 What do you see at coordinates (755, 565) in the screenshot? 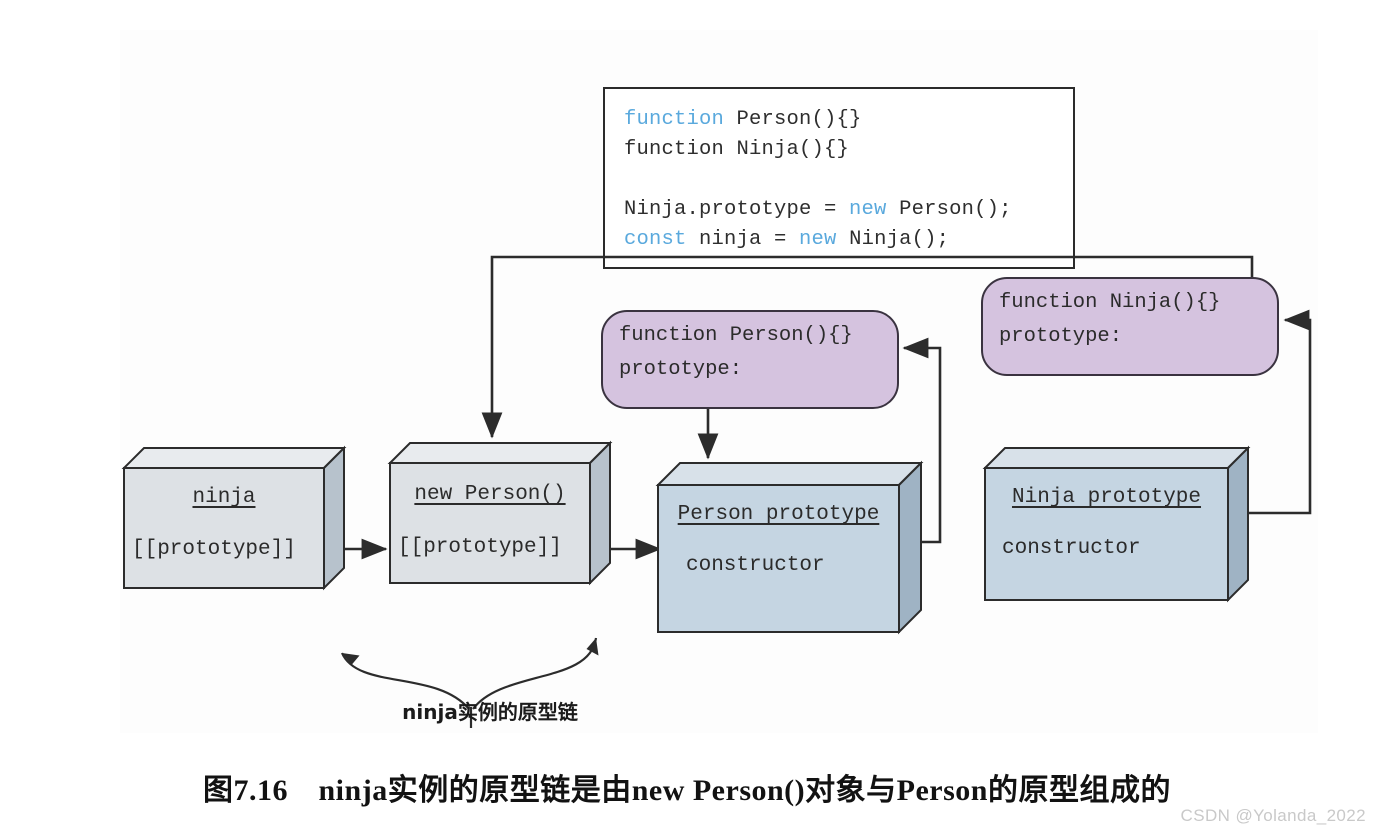
I see `person-prototype-box-field: constructor` at bounding box center [755, 565].